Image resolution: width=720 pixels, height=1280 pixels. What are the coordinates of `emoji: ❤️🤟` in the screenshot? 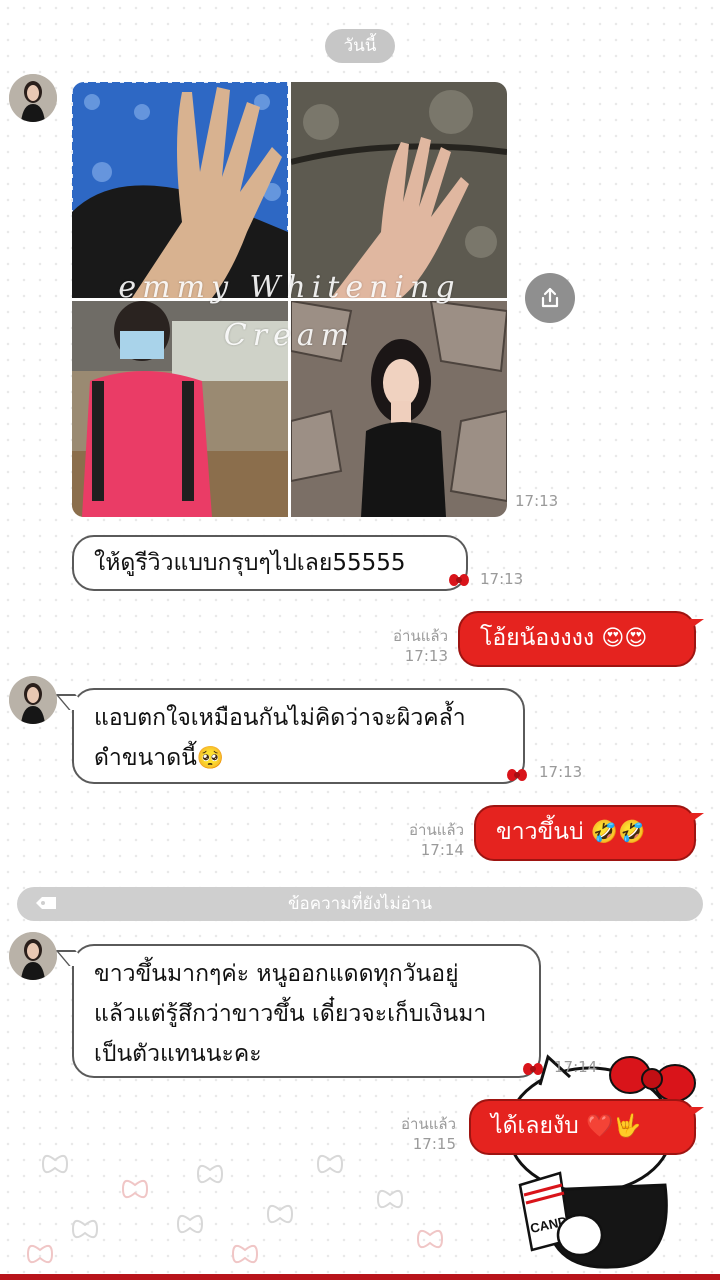 It's located at (613, 1126).